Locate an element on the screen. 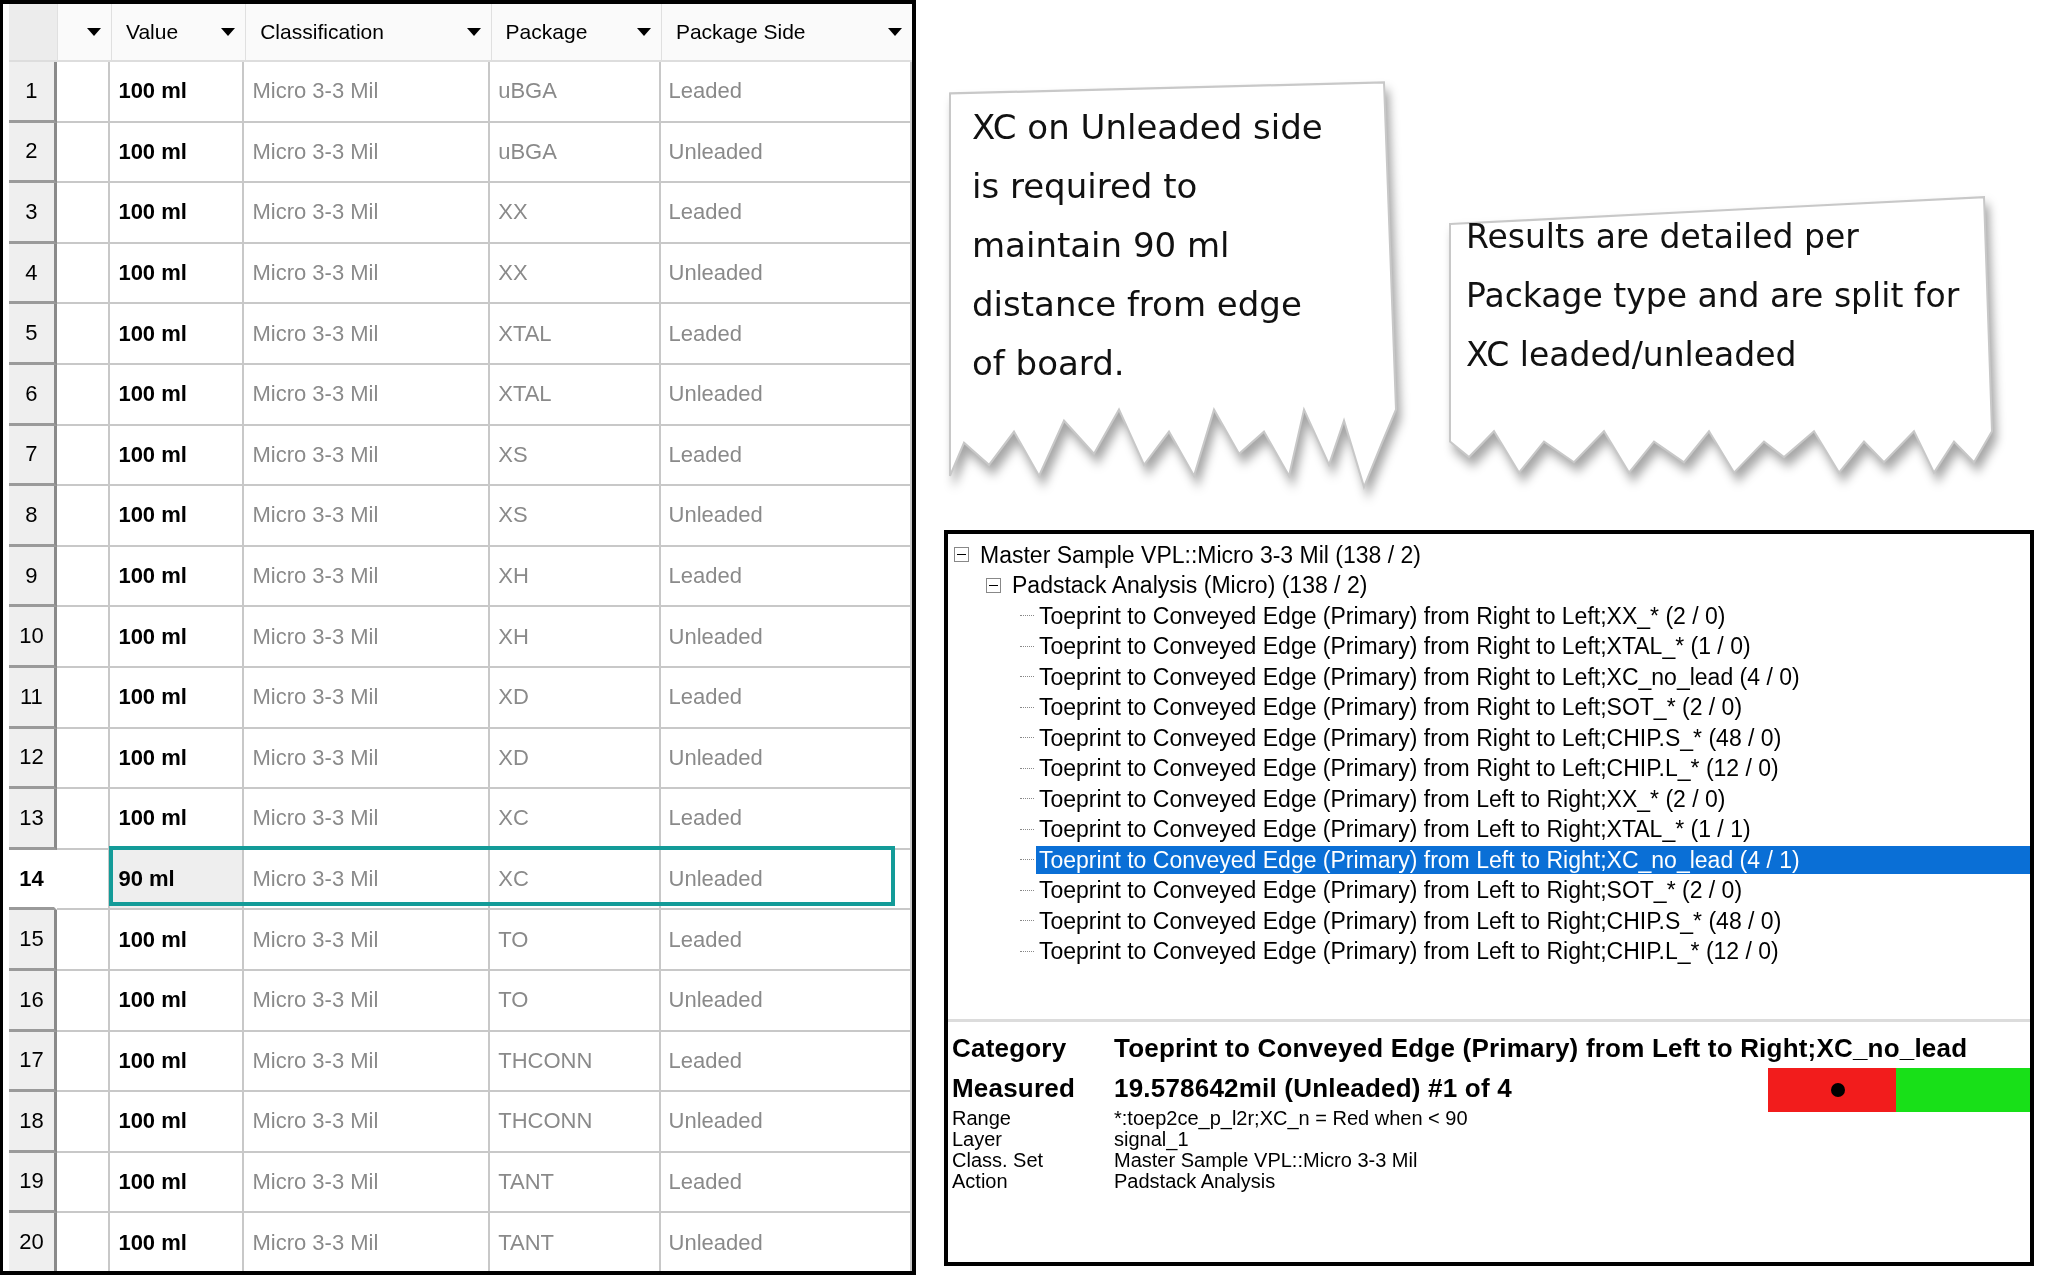 The width and height of the screenshot is (2048, 1275). detail-value: signal_1 is located at coordinates (1151, 1139).